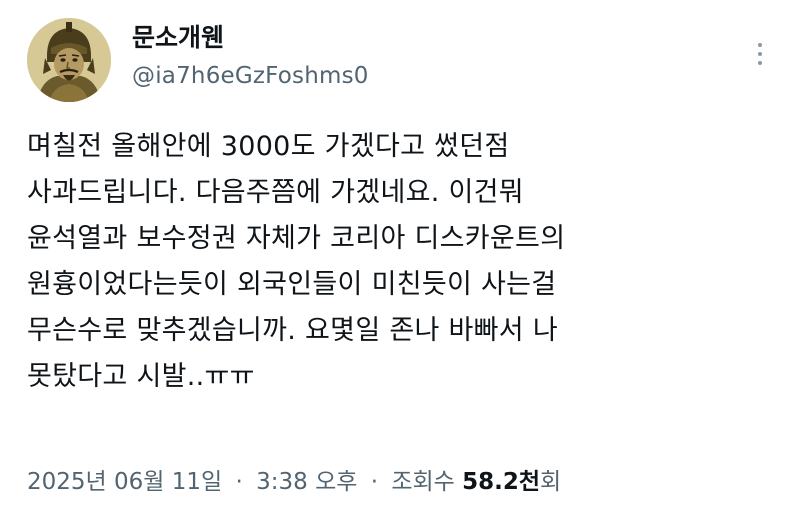 The image size is (800, 516). What do you see at coordinates (275, 192) in the screenshot?
I see `tweet-text-line: 사과드립니다. 다음주쯤에 가겠네요. 이건뭐` at bounding box center [275, 192].